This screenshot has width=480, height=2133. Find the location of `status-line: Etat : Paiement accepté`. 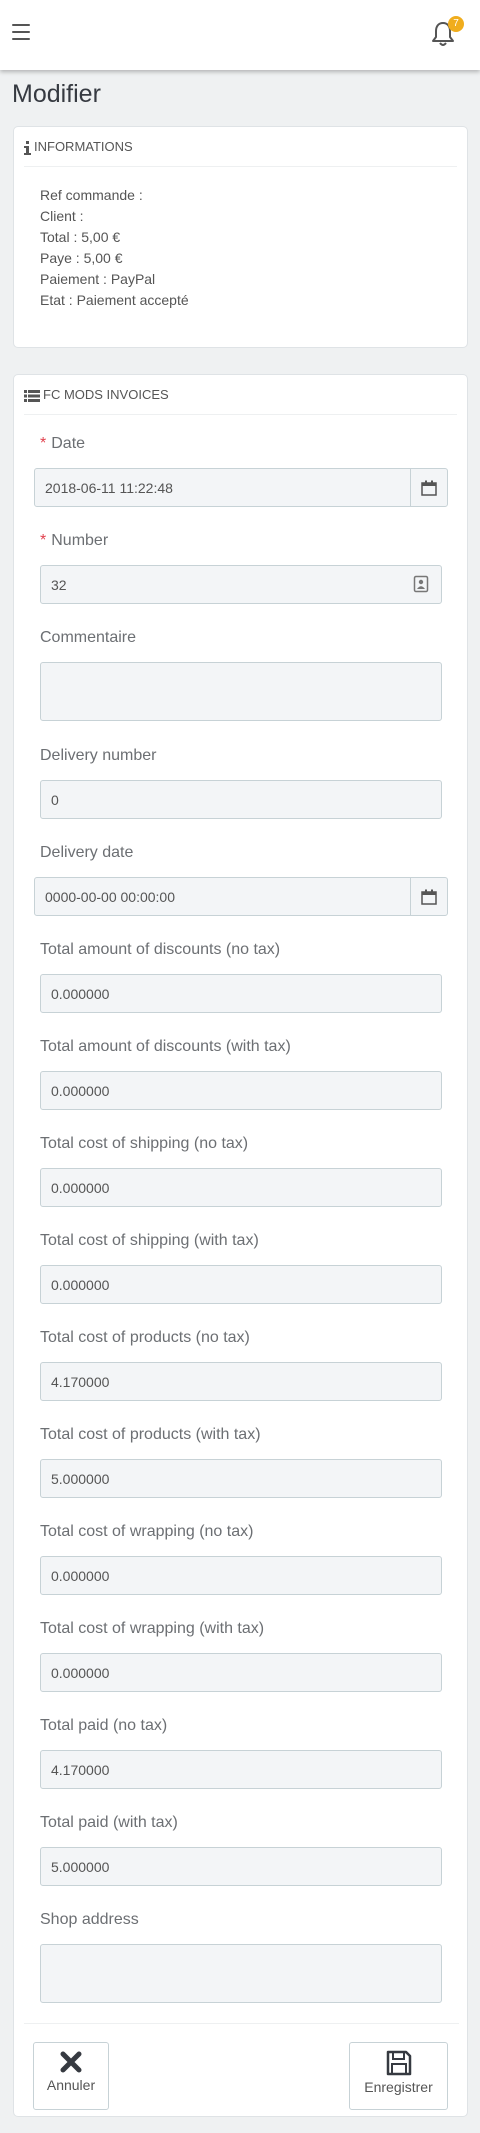

status-line: Etat : Paiement accepté is located at coordinates (114, 300).